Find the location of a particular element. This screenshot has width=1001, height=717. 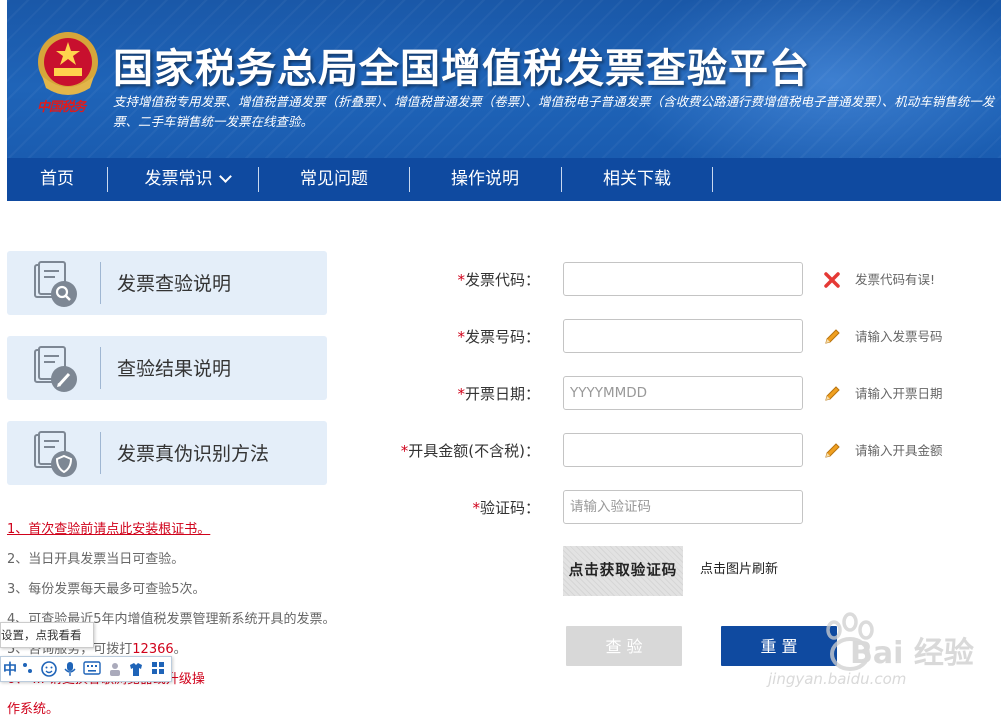

chevron-down-icon is located at coordinates (225, 176).